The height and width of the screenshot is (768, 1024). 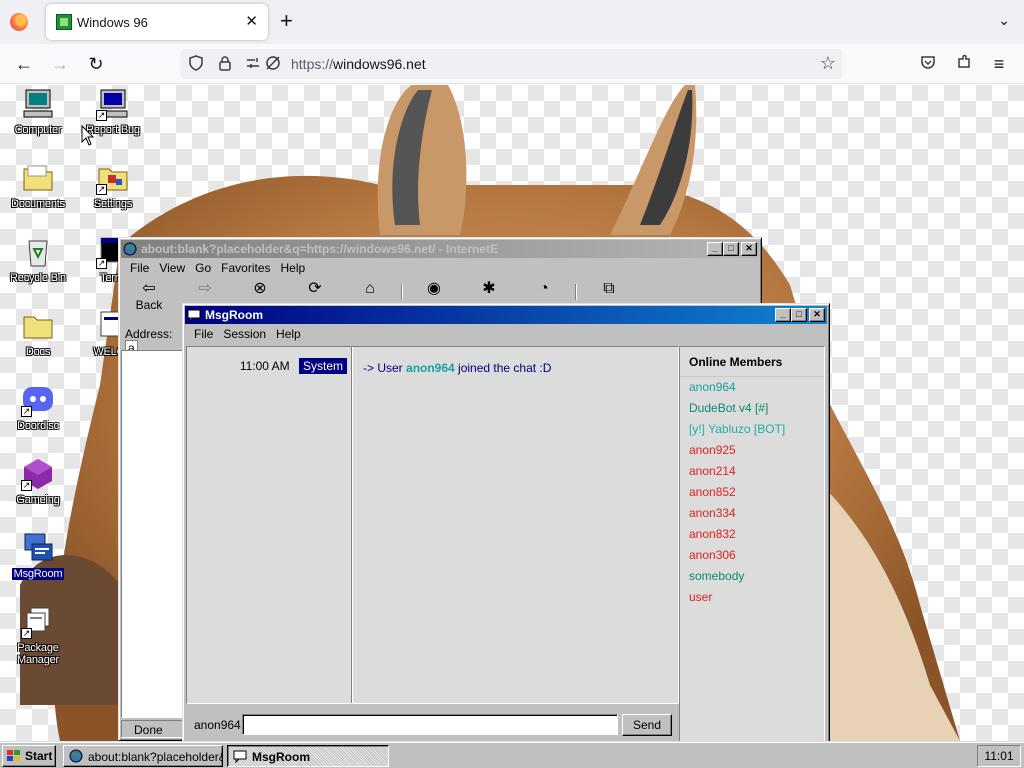 What do you see at coordinates (752, 534) in the screenshot?
I see `member-item: anon832` at bounding box center [752, 534].